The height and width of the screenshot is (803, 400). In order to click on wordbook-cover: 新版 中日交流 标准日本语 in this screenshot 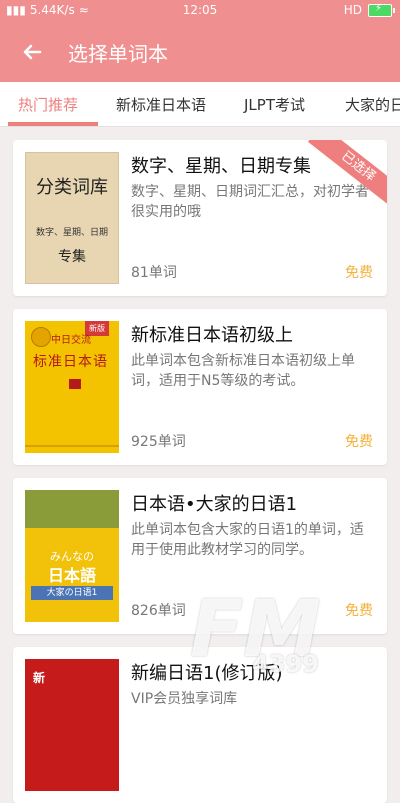, I will do `click(72, 387)`.